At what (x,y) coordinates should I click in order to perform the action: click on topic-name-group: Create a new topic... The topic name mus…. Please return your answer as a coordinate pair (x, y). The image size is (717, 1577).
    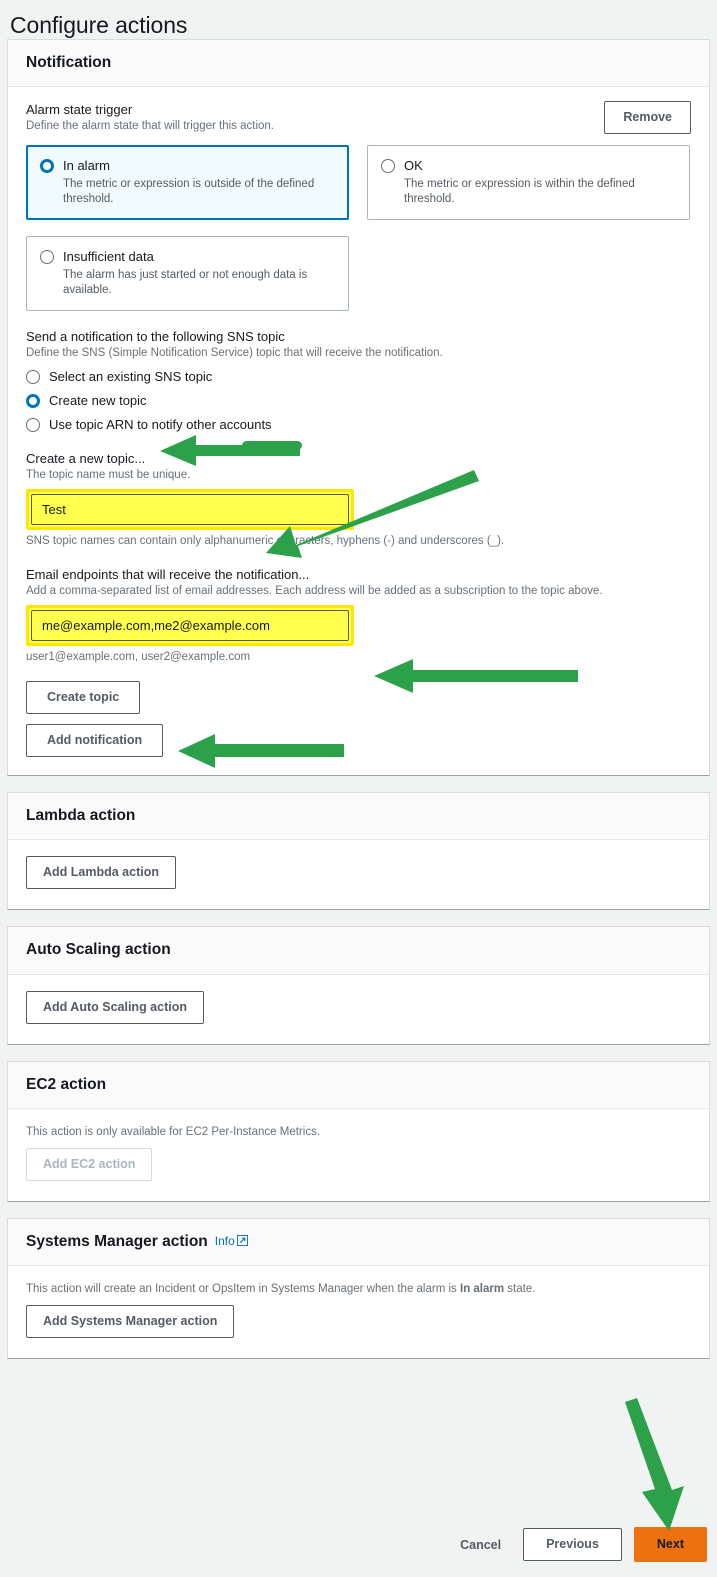
    Looking at the image, I should click on (358, 500).